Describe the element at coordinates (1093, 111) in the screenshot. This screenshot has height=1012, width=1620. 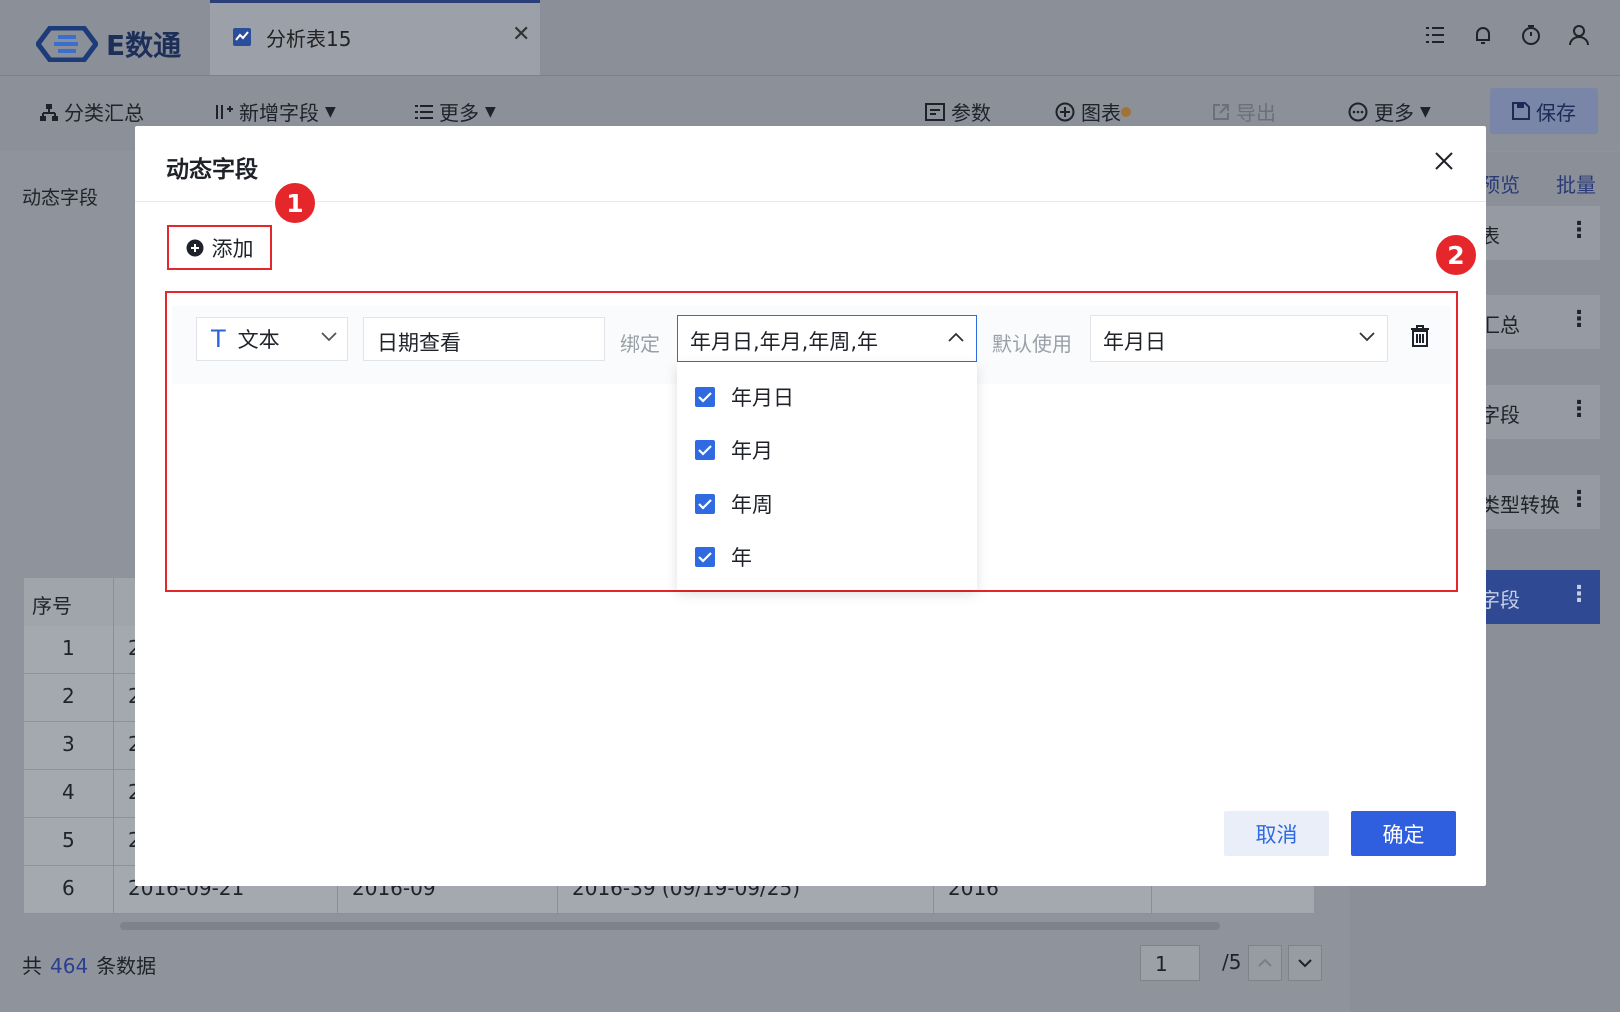
I see `chart-button: 图表` at that location.